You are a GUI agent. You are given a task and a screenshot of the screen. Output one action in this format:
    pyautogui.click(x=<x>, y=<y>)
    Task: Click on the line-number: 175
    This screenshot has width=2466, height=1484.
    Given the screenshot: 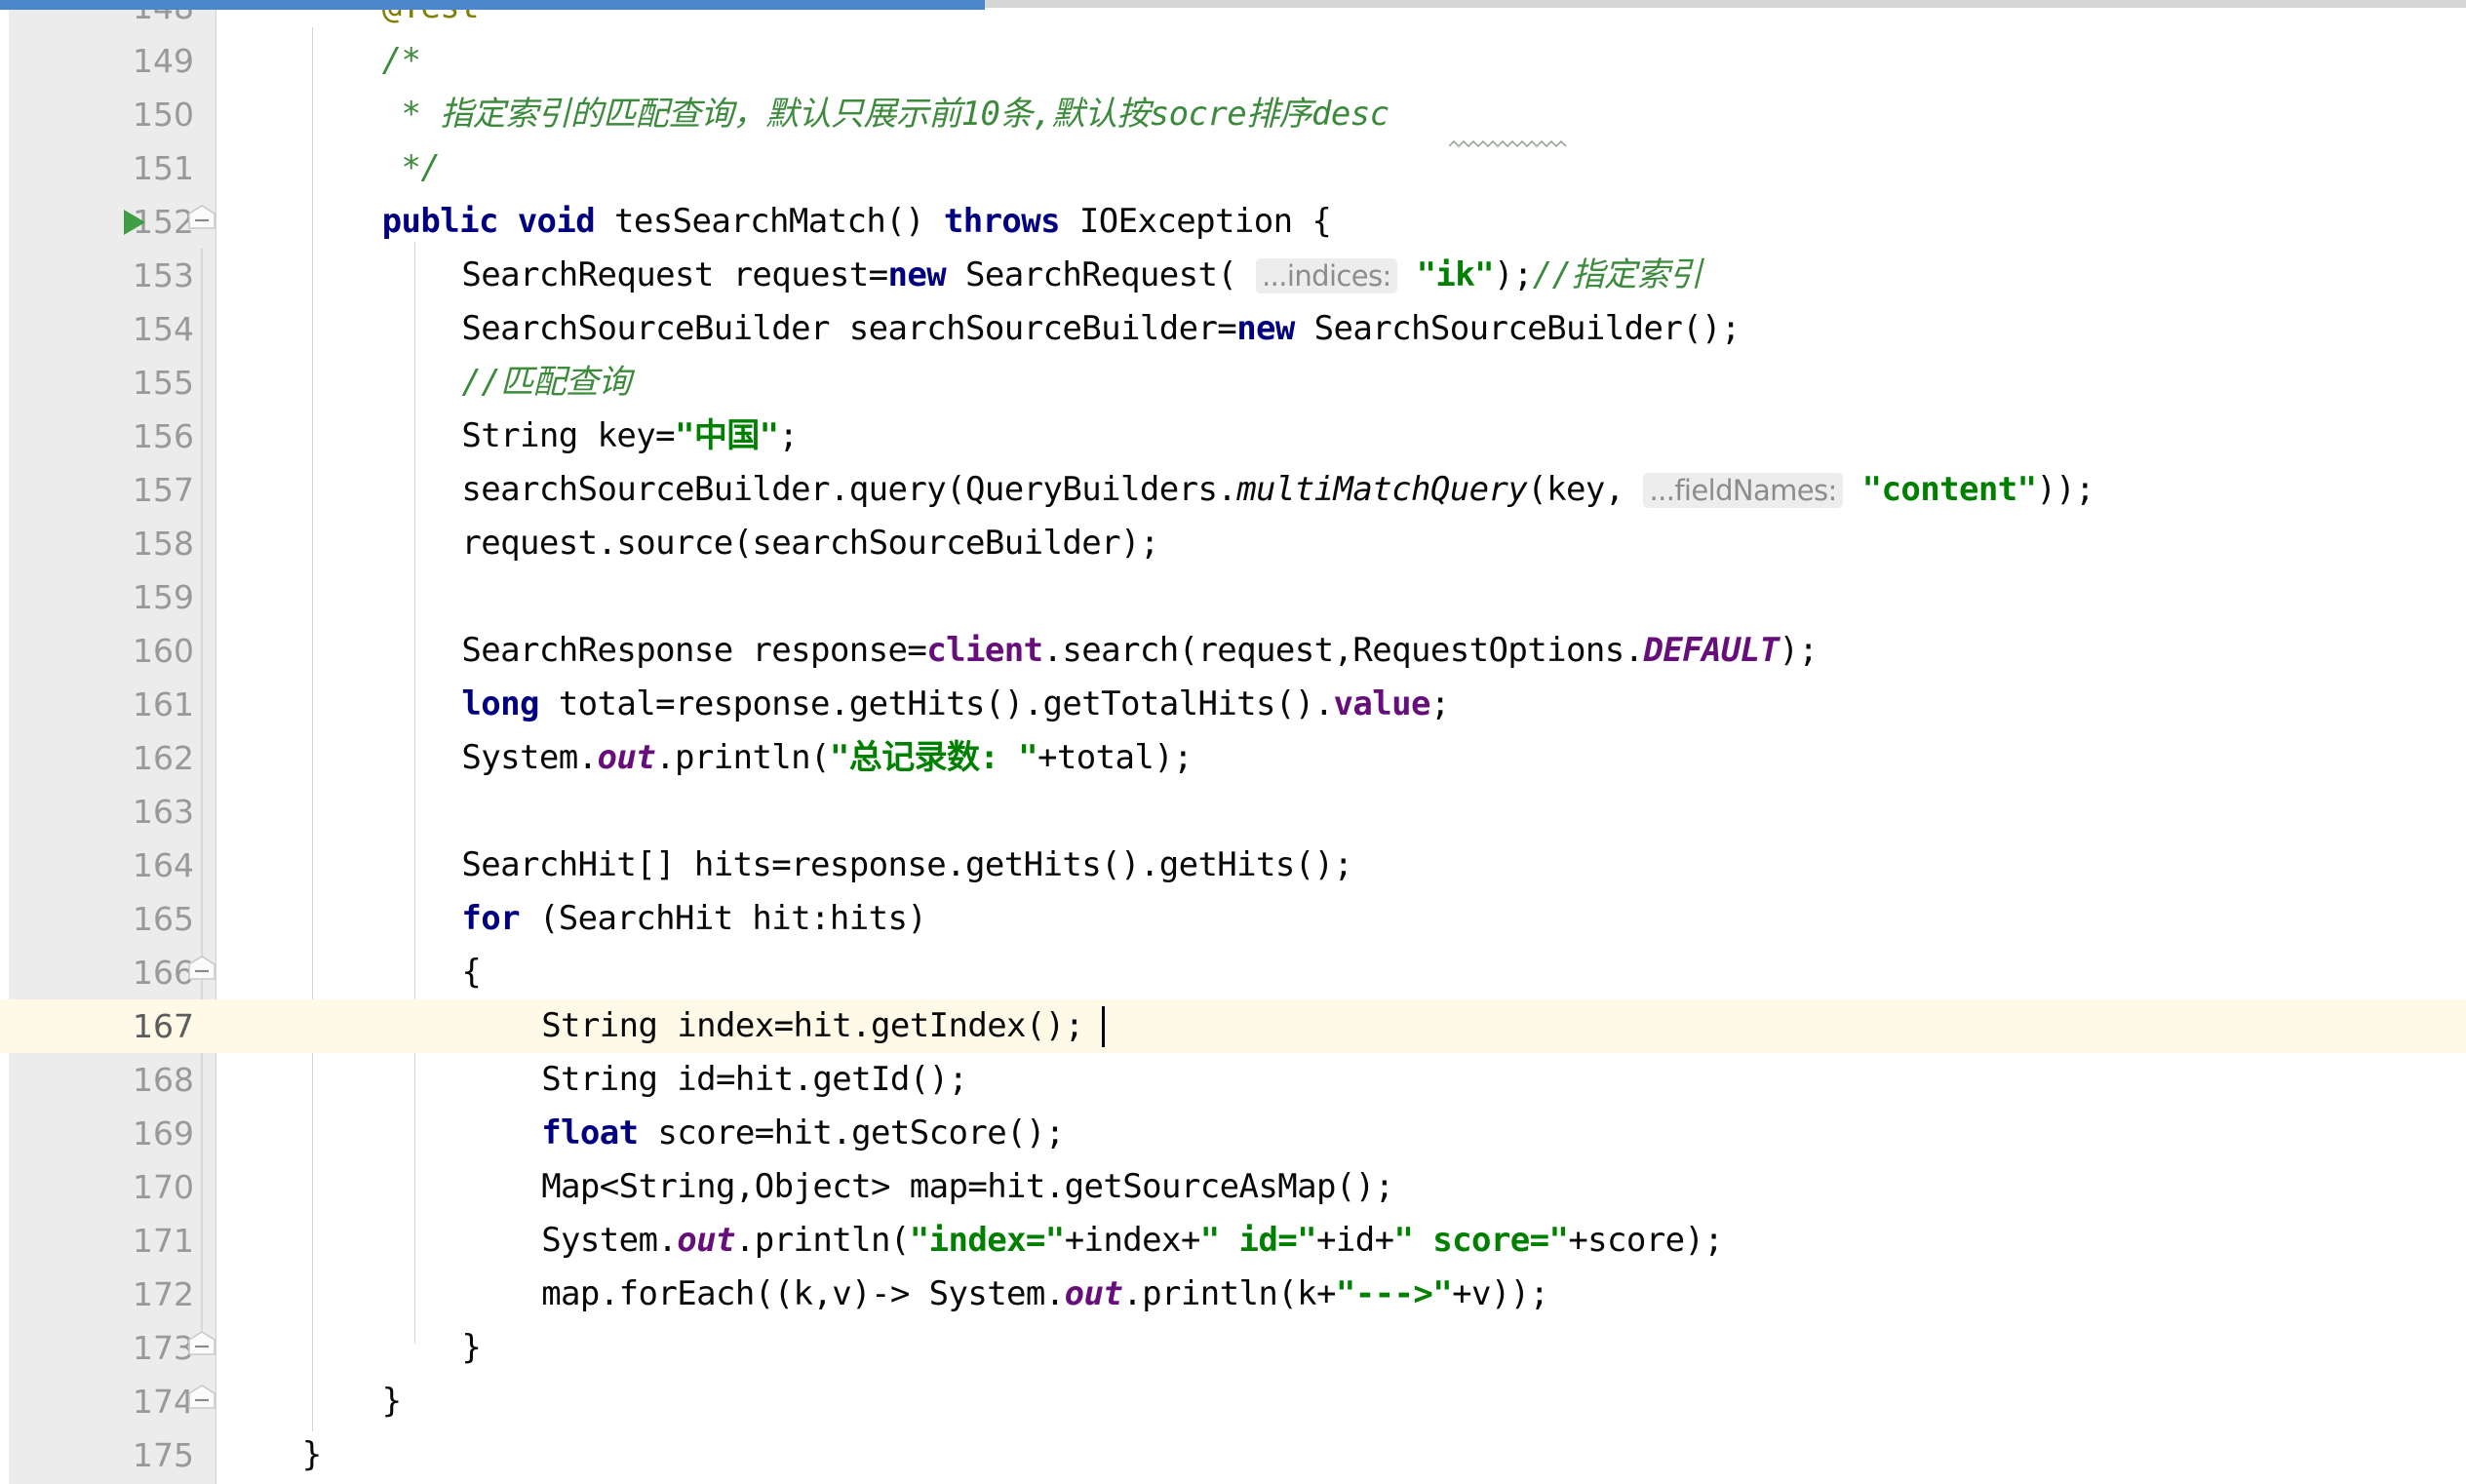 What is the action you would take?
    pyautogui.click(x=163, y=1455)
    